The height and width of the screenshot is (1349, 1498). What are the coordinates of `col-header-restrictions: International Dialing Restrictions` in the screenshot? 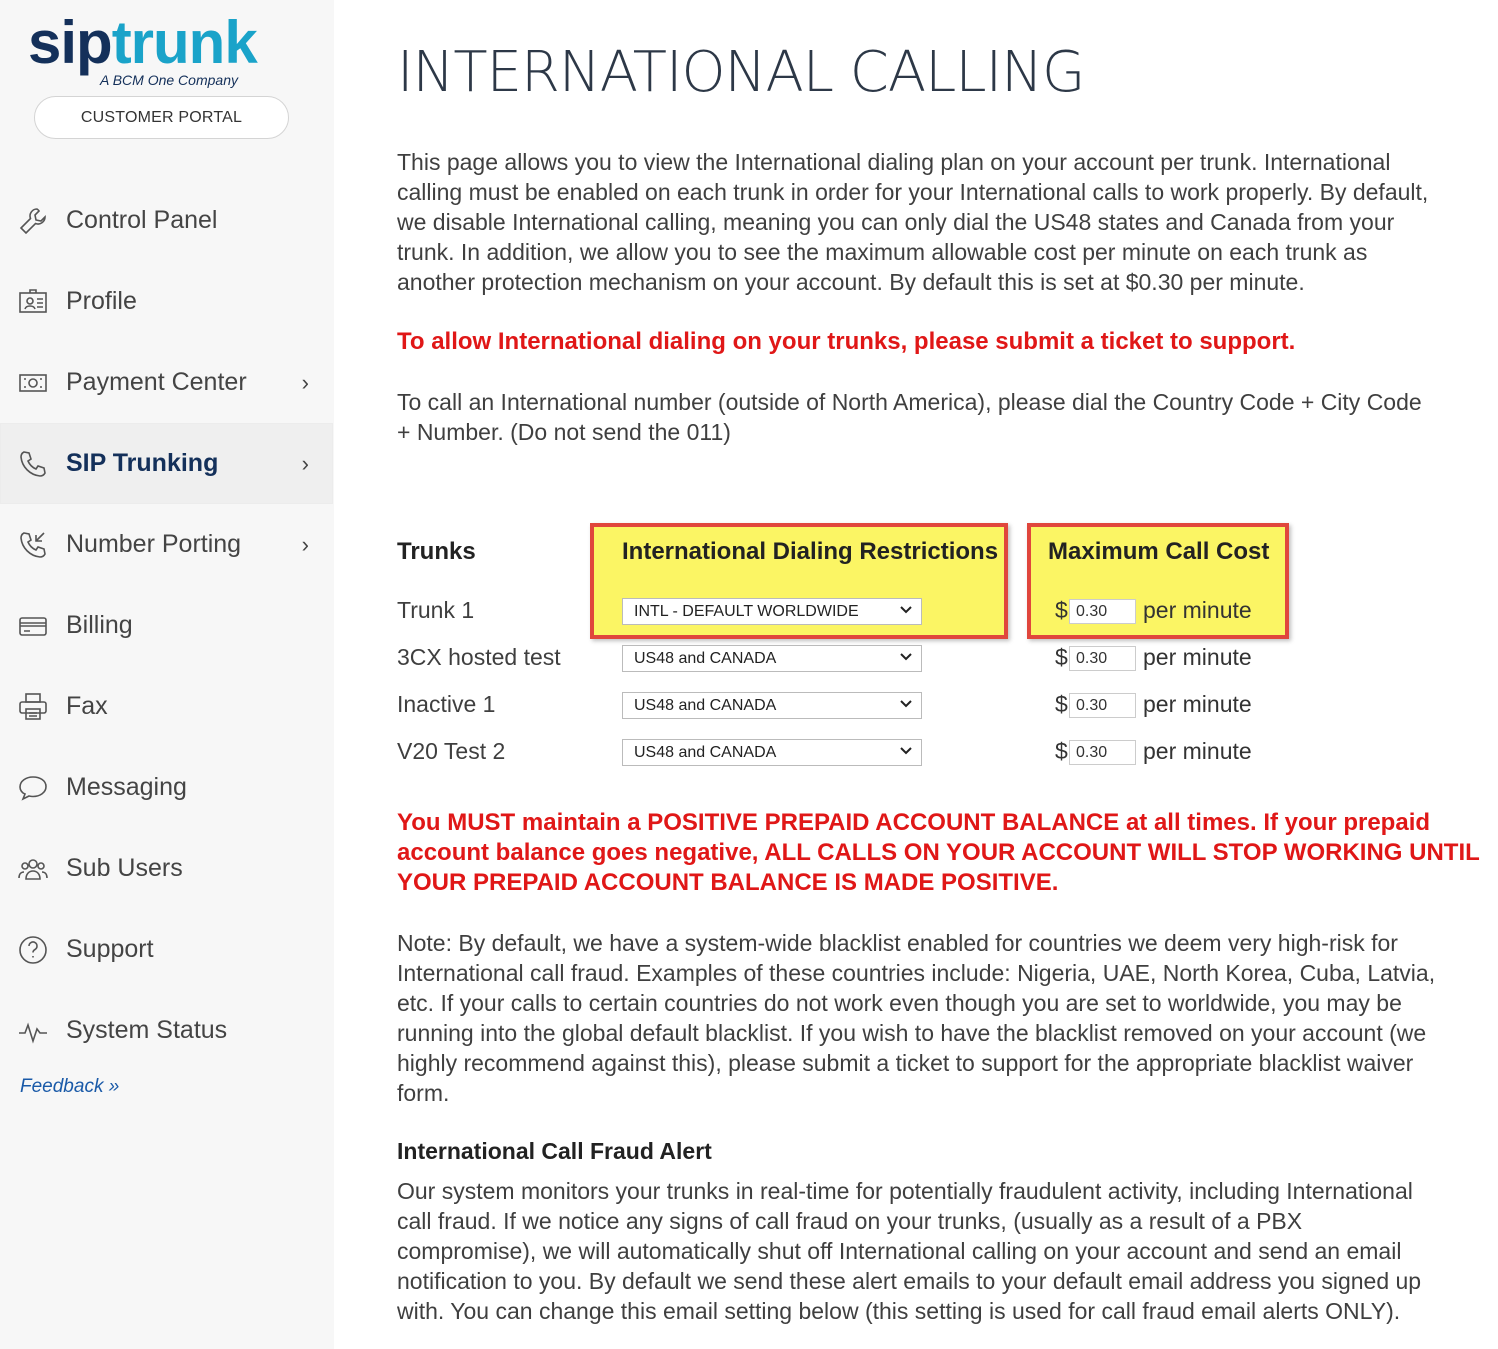 It's located at (810, 551).